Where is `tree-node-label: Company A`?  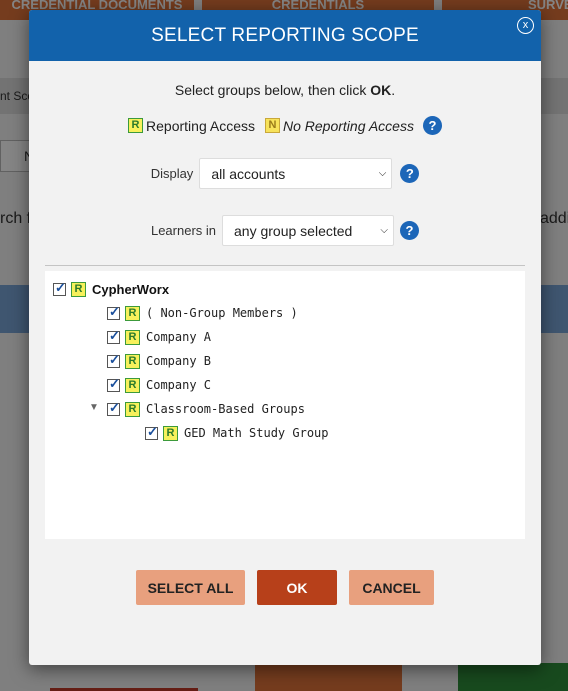
tree-node-label: Company A is located at coordinates (179, 337).